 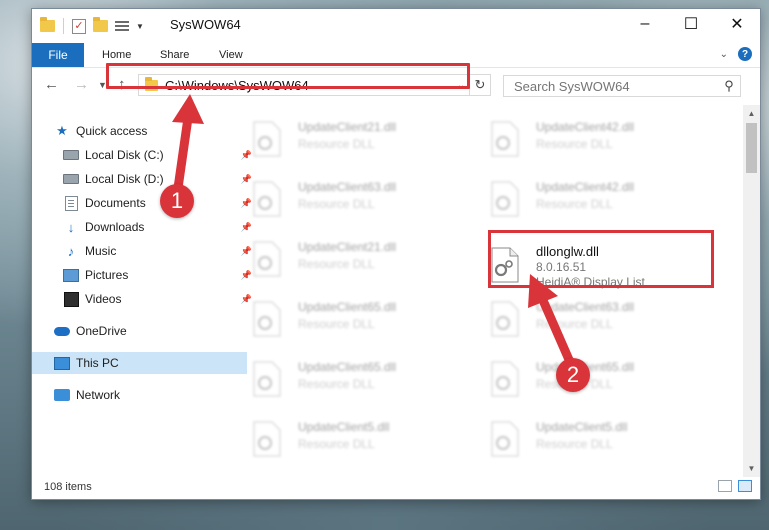 What do you see at coordinates (735, 486) in the screenshot?
I see `view-toggles` at bounding box center [735, 486].